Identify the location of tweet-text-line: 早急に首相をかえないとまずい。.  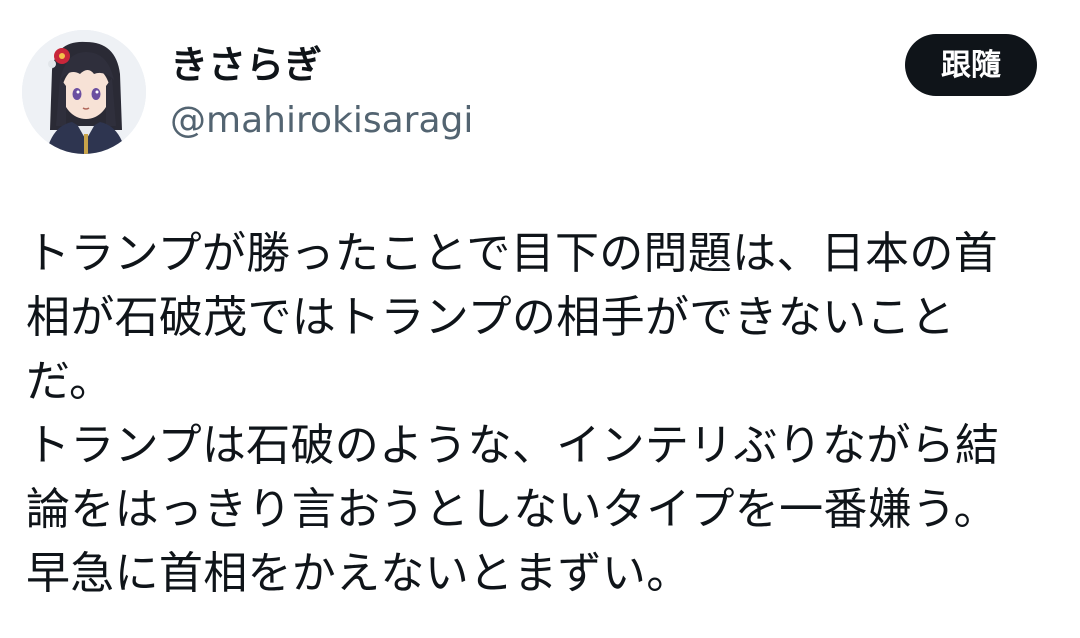
(358, 573).